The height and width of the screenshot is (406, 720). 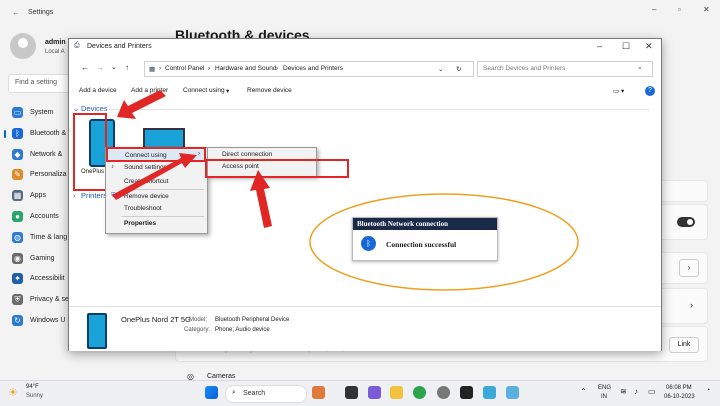 What do you see at coordinates (234, 392) in the screenshot?
I see `search-icon: ⌕` at bounding box center [234, 392].